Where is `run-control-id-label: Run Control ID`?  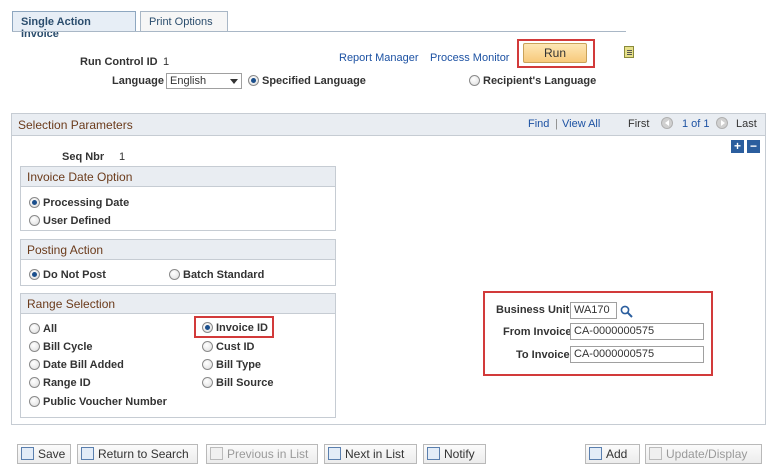
run-control-id-label: Run Control ID is located at coordinates (119, 62).